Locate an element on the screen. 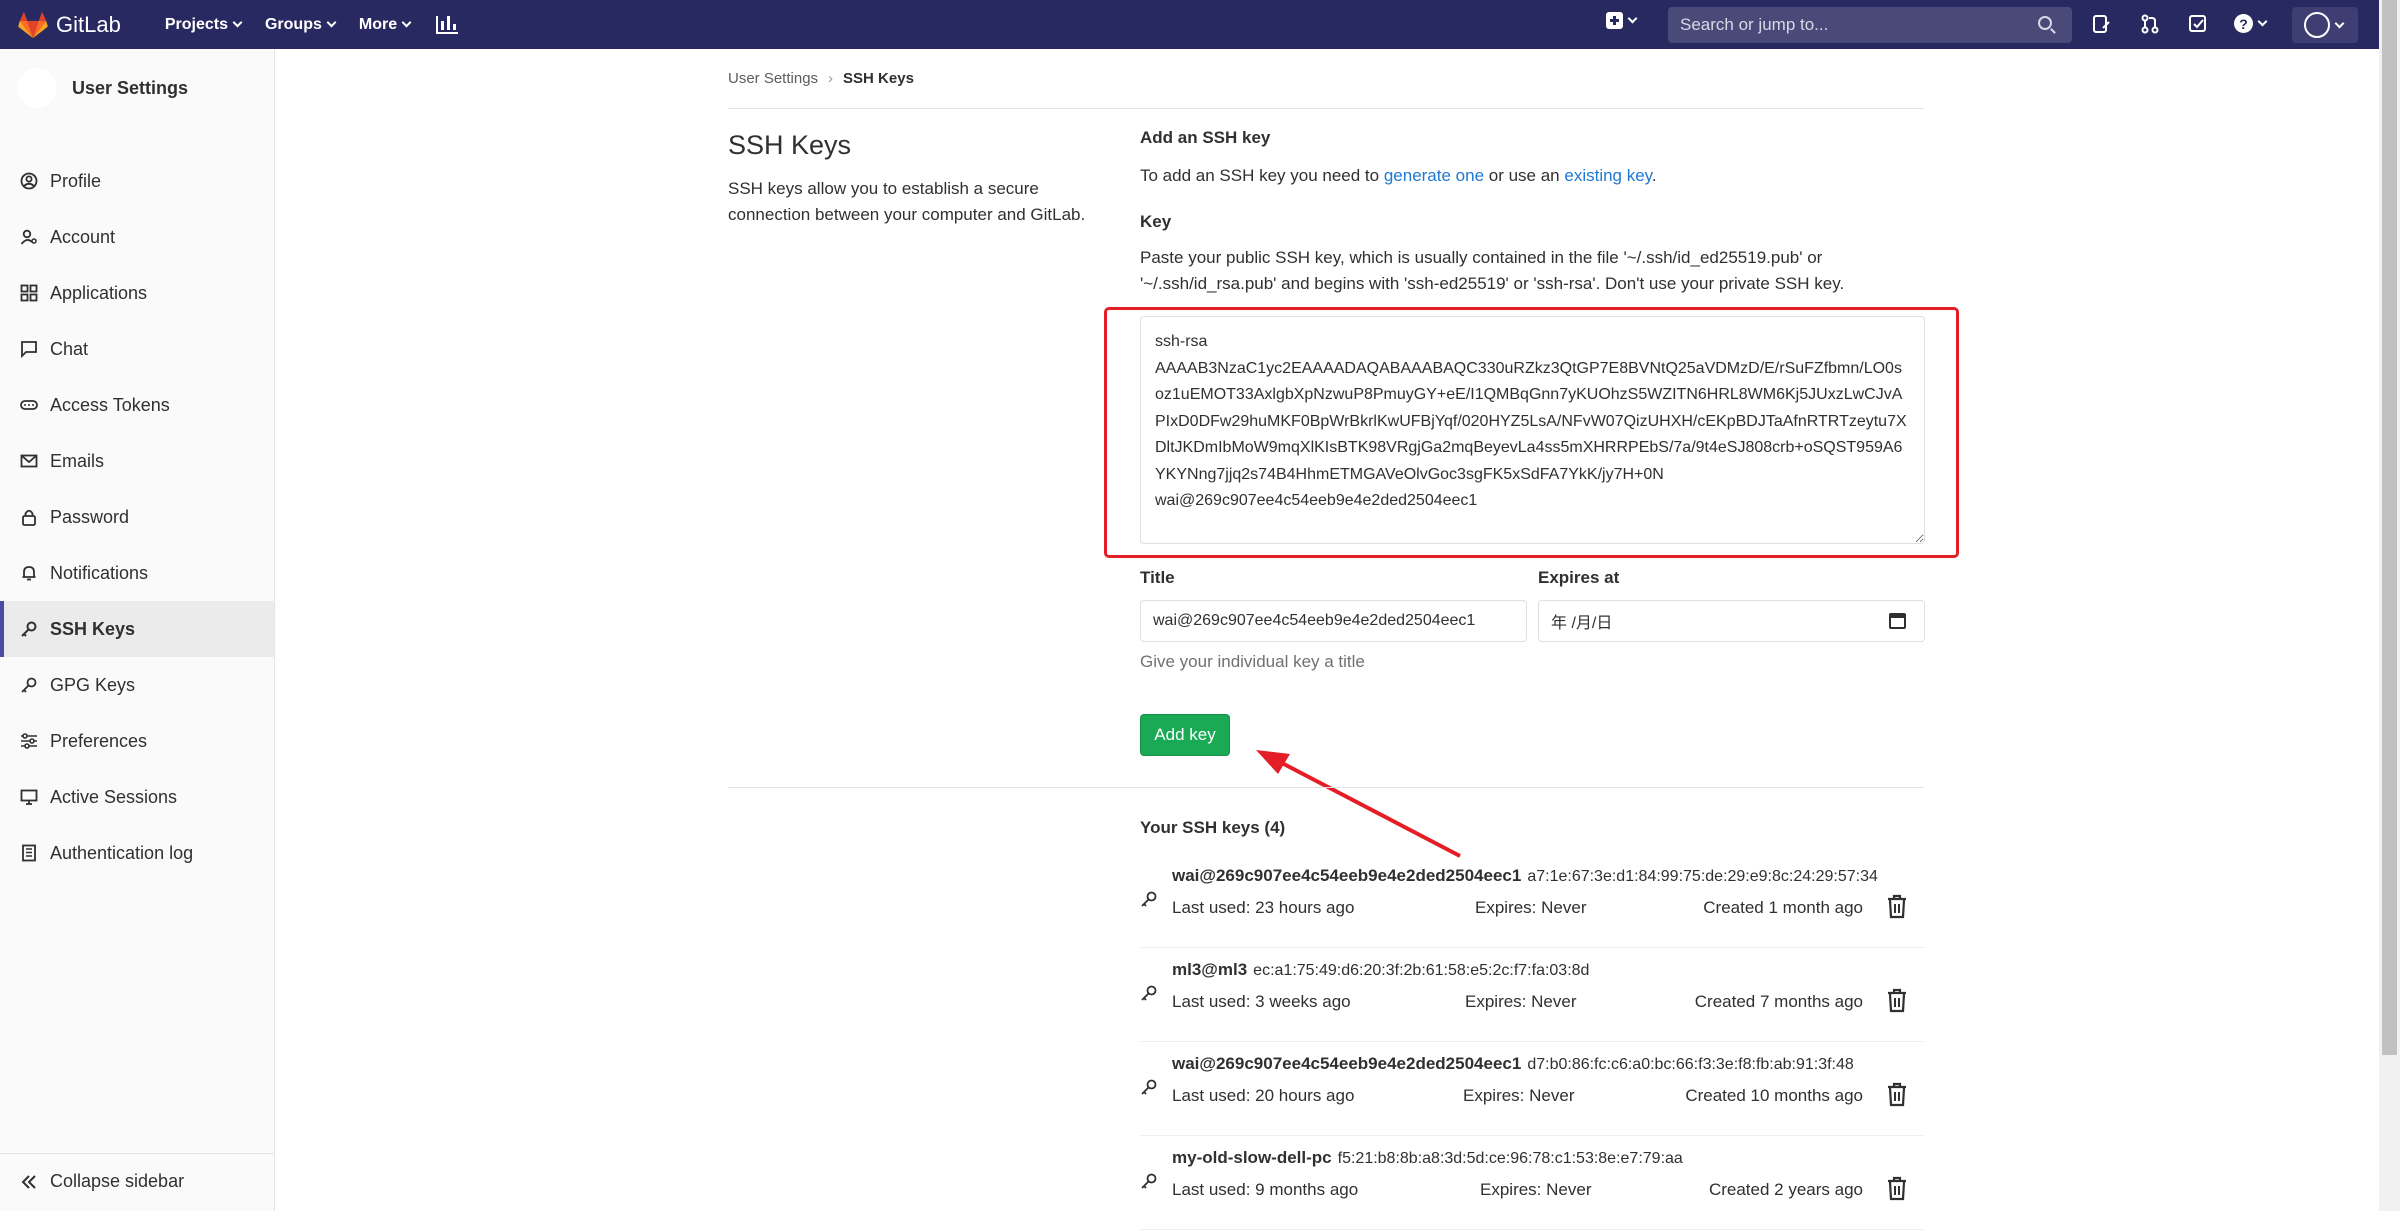 Image resolution: width=2400 pixels, height=1230 pixels. nav-more: More is located at coordinates (385, 25).